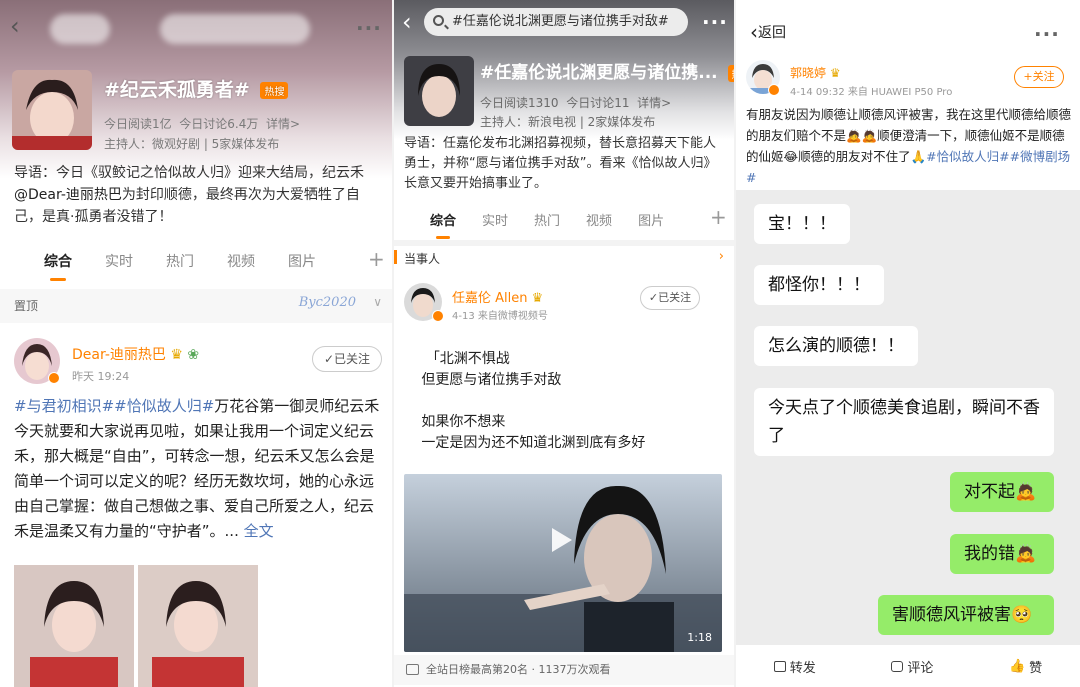 The width and height of the screenshot is (1080, 687). Describe the element at coordinates (177, 90) in the screenshot. I see `topic-title-text: #纪云禾孤勇者#` at that location.